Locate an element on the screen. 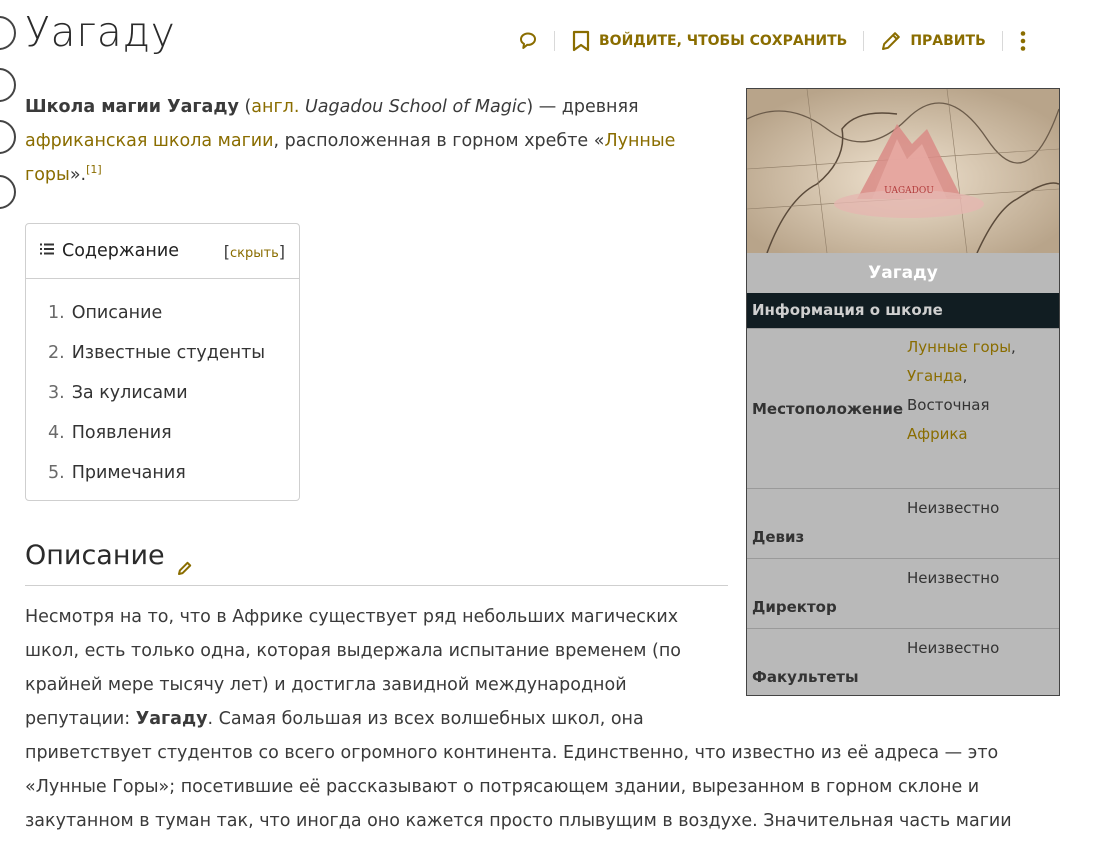 This screenshot has width=1107, height=842. location-value: Лунные горы, Уганда, Восточная Африка is located at coordinates (983, 408).